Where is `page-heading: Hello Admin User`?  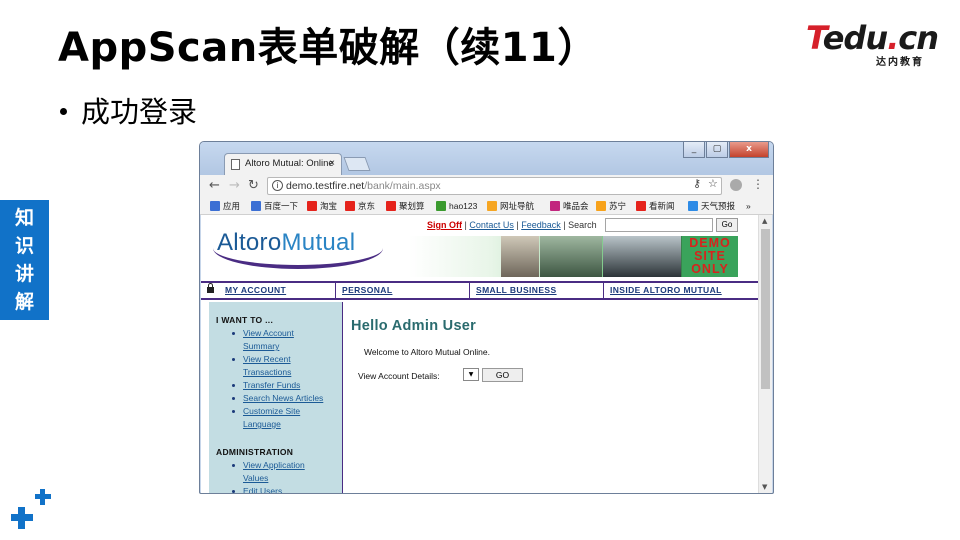
page-heading: Hello Admin User is located at coordinates (414, 326).